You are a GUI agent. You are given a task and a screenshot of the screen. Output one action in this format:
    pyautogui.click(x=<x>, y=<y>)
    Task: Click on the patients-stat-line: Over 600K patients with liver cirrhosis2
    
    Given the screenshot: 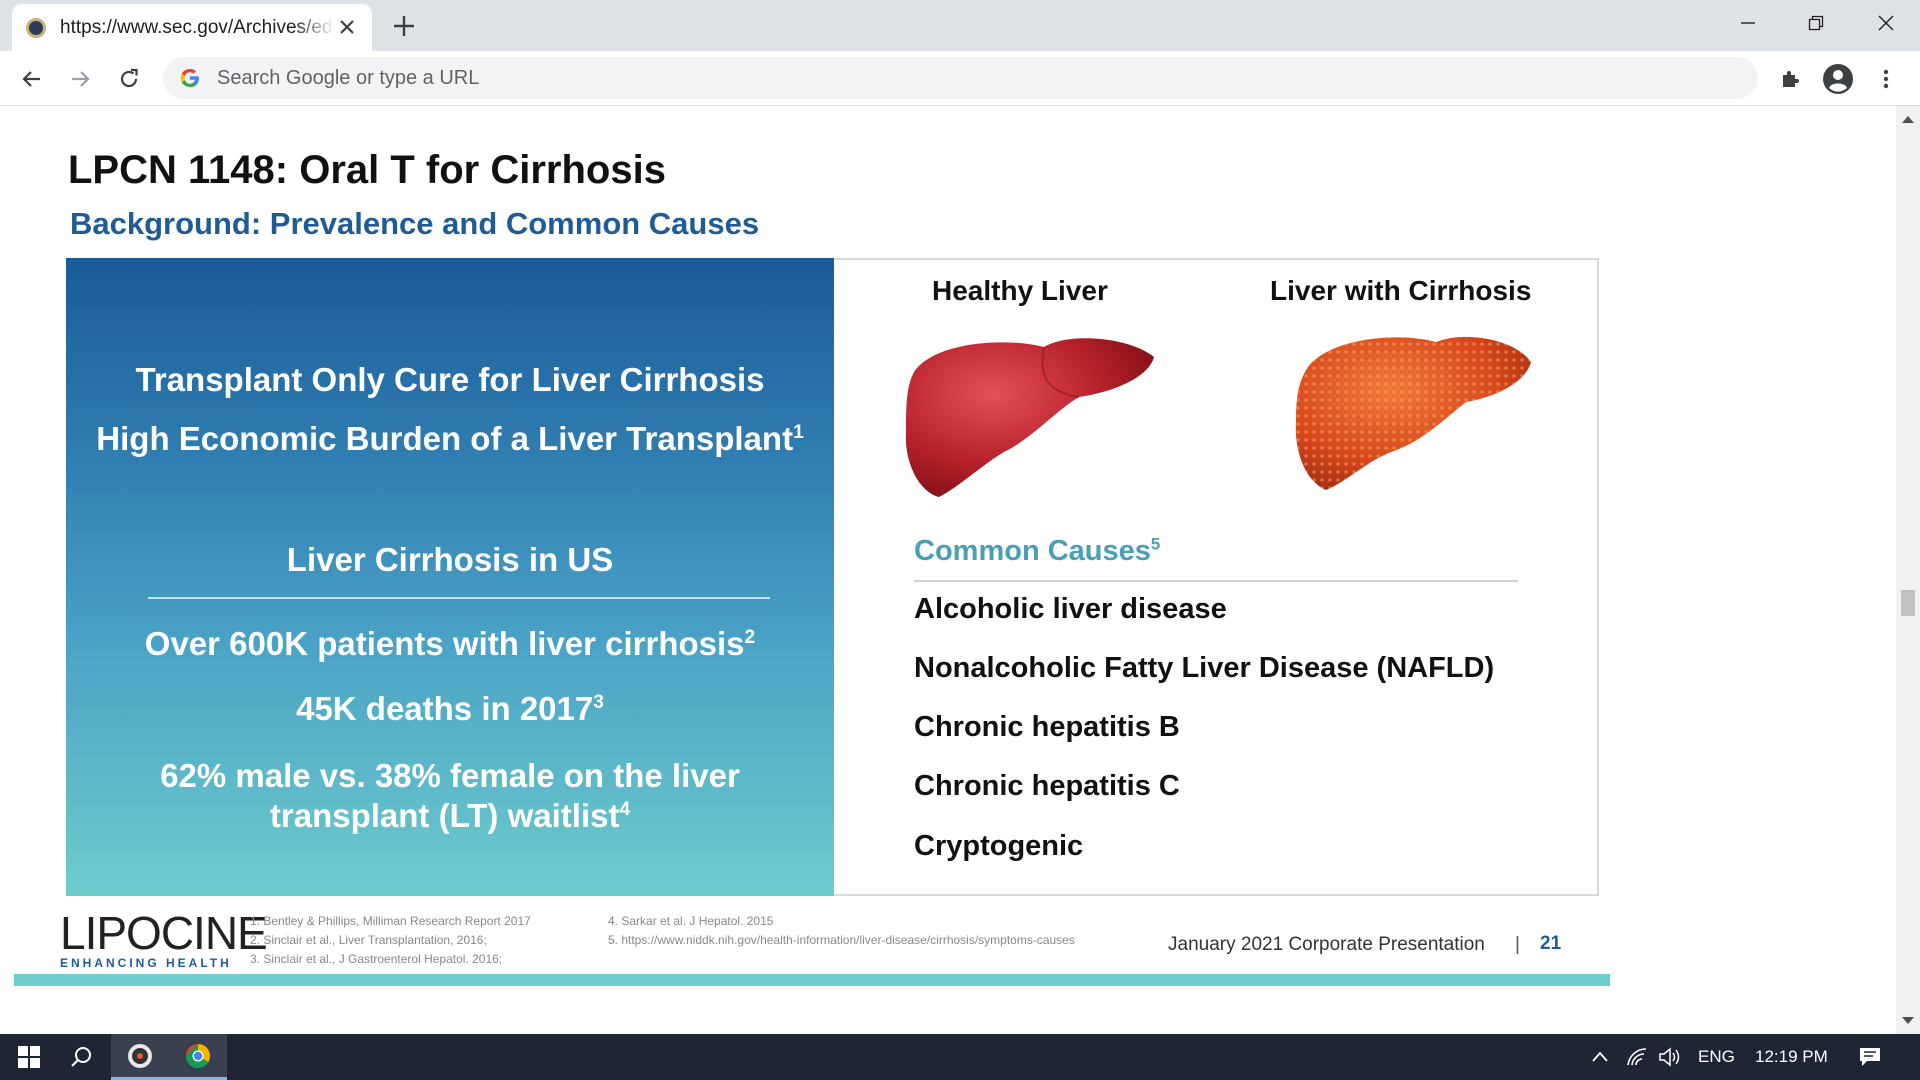 What is the action you would take?
    pyautogui.click(x=450, y=644)
    